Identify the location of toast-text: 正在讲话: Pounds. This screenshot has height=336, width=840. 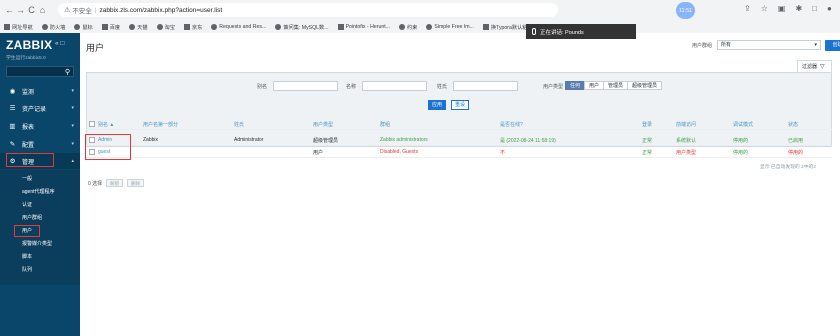
(562, 32).